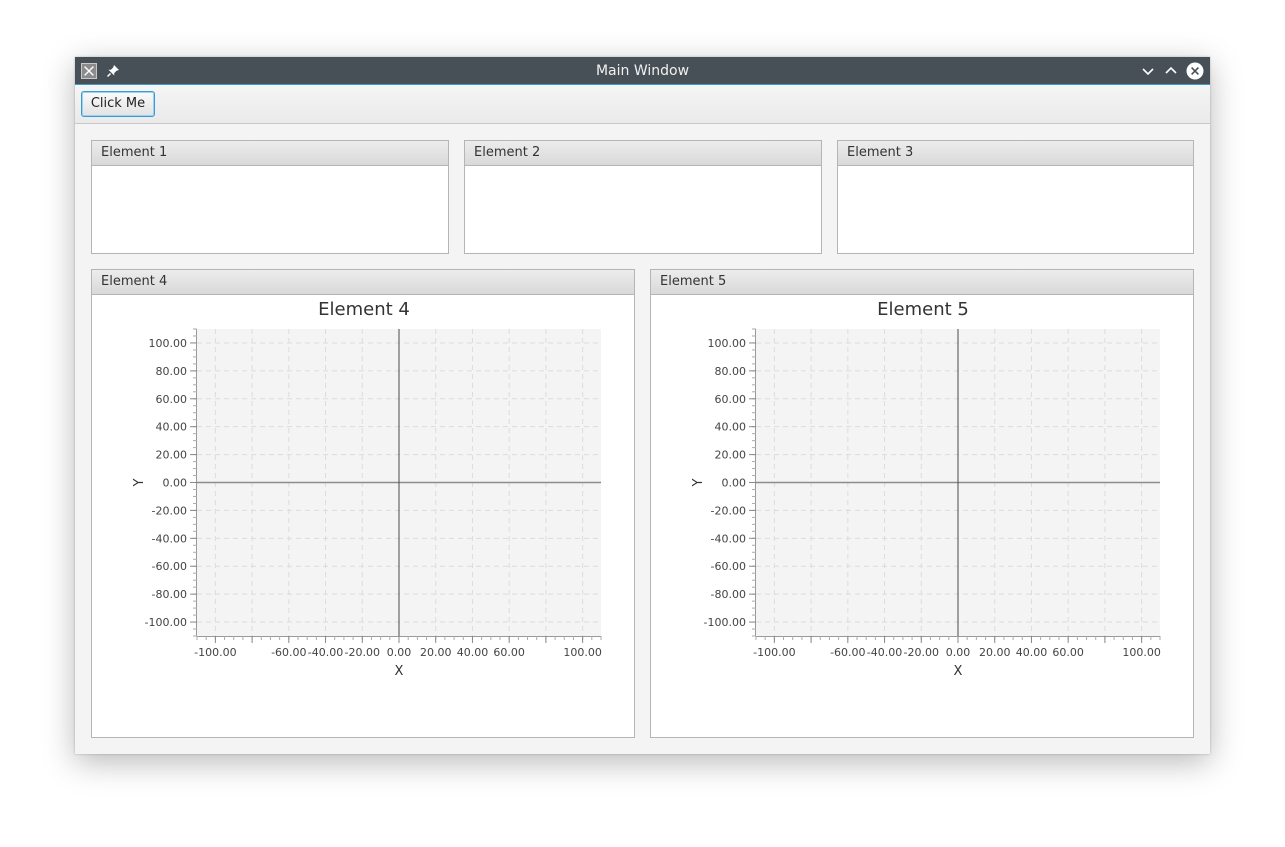 This screenshot has width=1285, height=847. Describe the element at coordinates (643, 153) in the screenshot. I see `element-2-header: Element 2` at that location.